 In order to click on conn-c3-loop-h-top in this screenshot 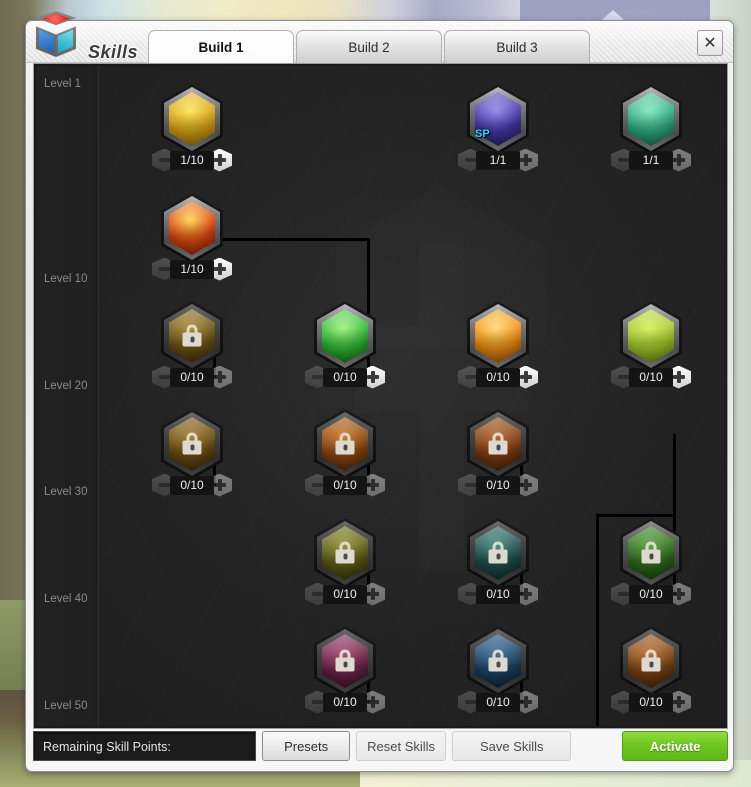, I will do `click(636, 515)`.